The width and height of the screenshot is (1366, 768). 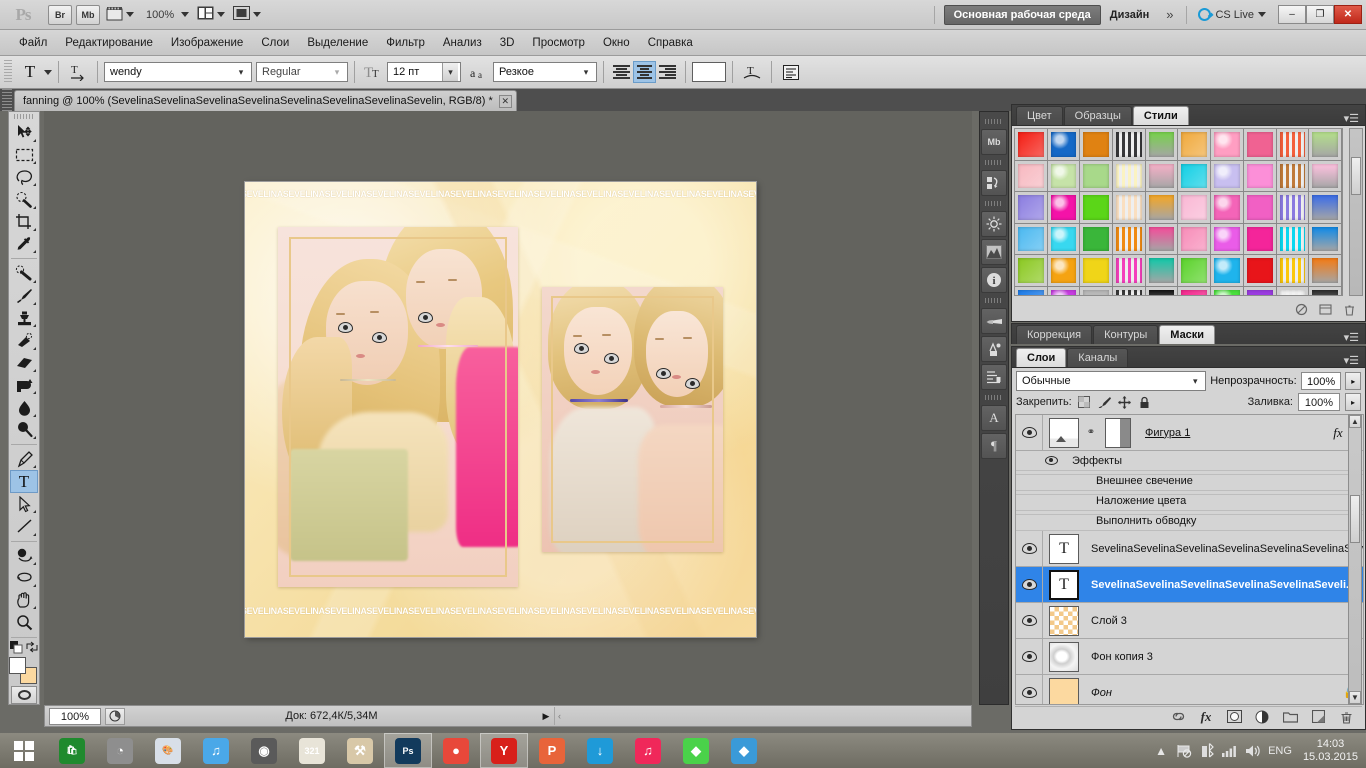 I want to click on anti-alias-select: Резкое ▾, so click(x=545, y=72).